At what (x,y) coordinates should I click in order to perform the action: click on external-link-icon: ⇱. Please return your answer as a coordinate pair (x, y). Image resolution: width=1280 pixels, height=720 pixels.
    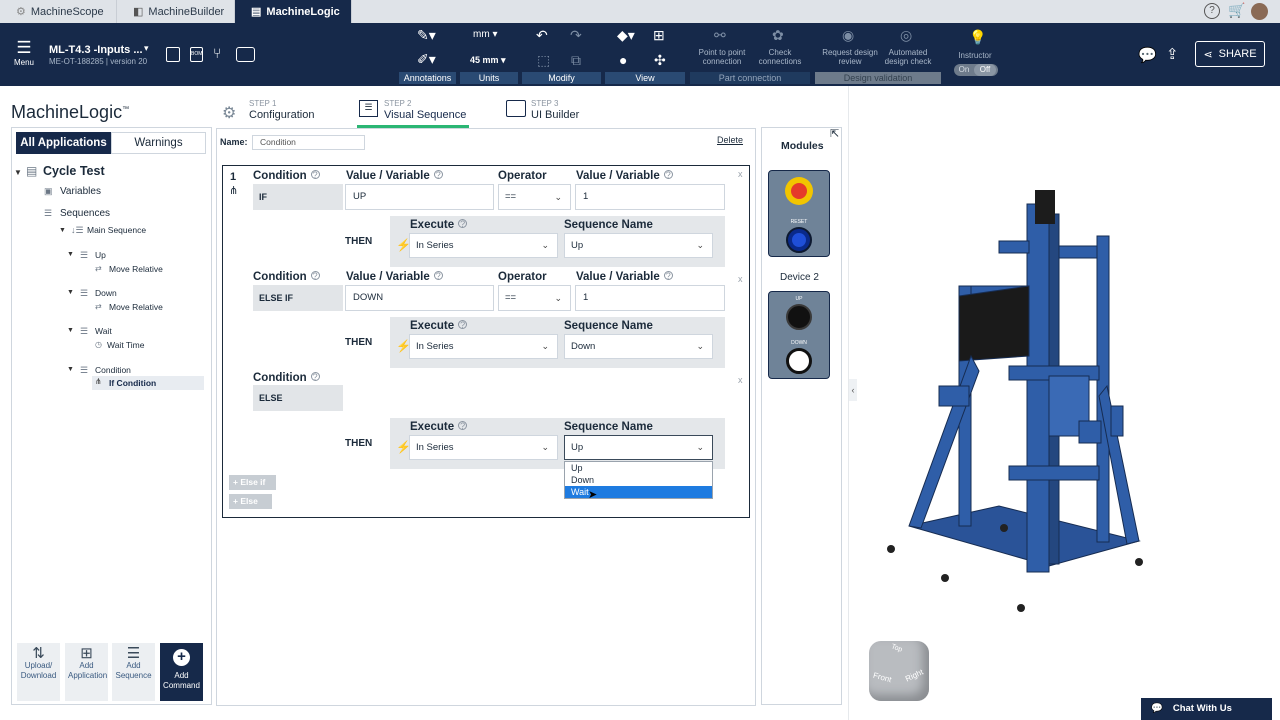
    Looking at the image, I should click on (834, 133).